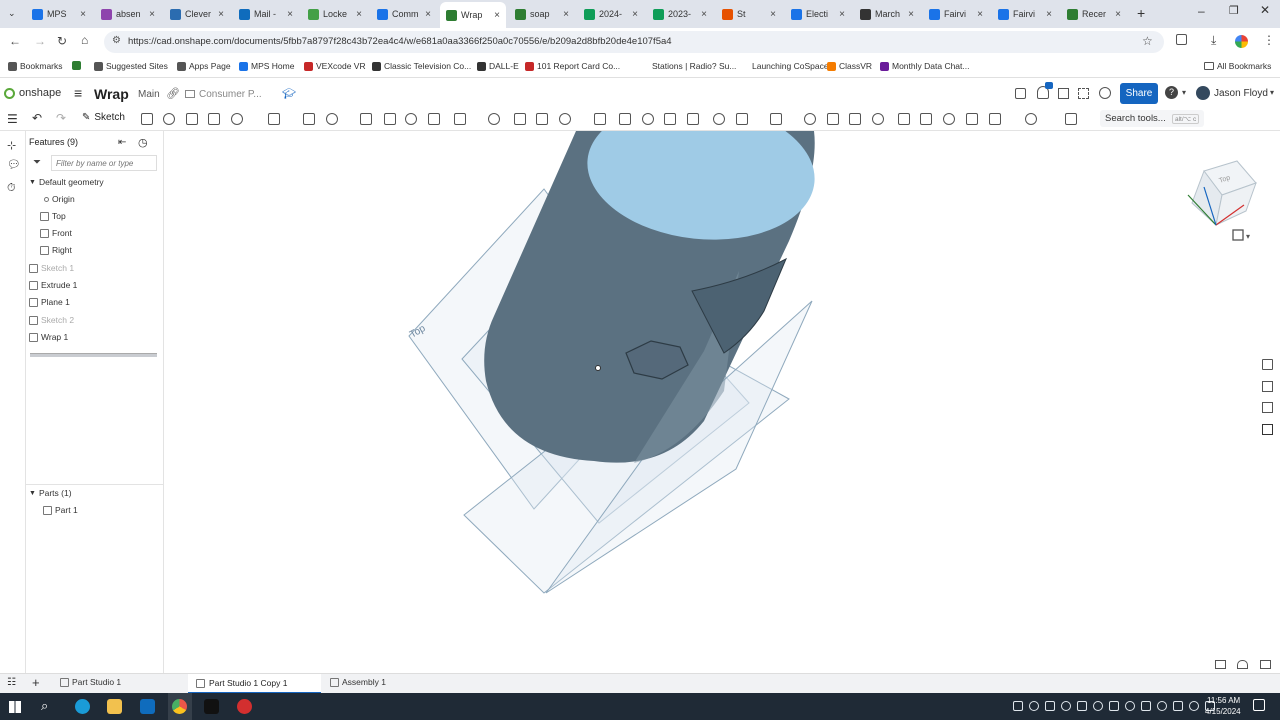 The width and height of the screenshot is (1280, 720). Describe the element at coordinates (50, 493) in the screenshot. I see `parts-folder: ▼ Parts (1)` at that location.